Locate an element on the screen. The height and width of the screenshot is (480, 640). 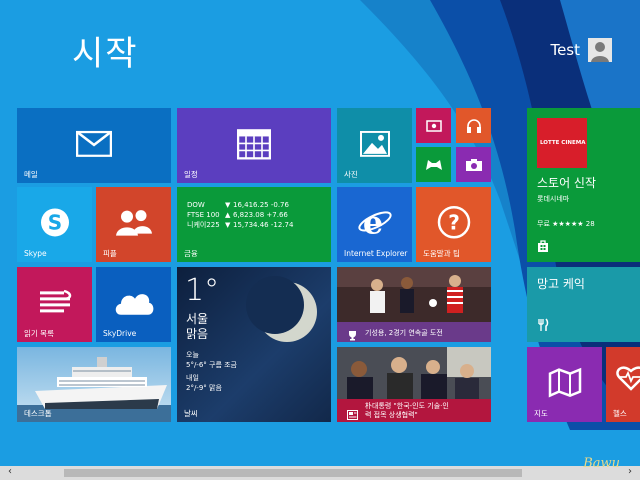
video-icon is located at coordinates (433, 125).